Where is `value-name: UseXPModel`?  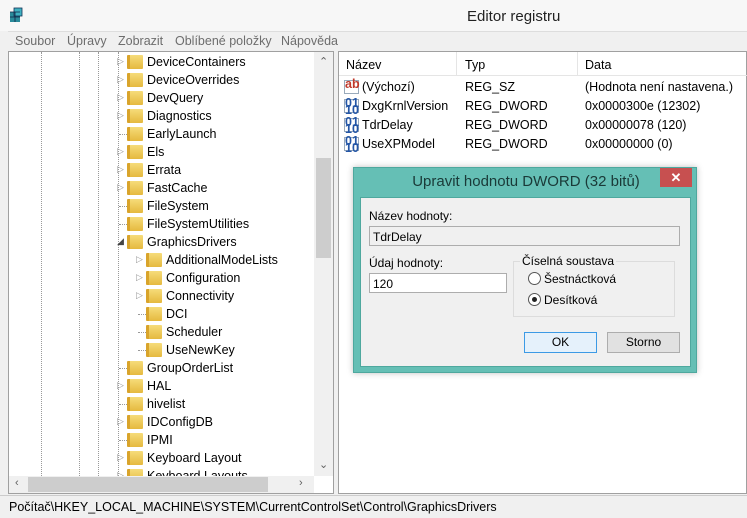 value-name: UseXPModel is located at coordinates (398, 144).